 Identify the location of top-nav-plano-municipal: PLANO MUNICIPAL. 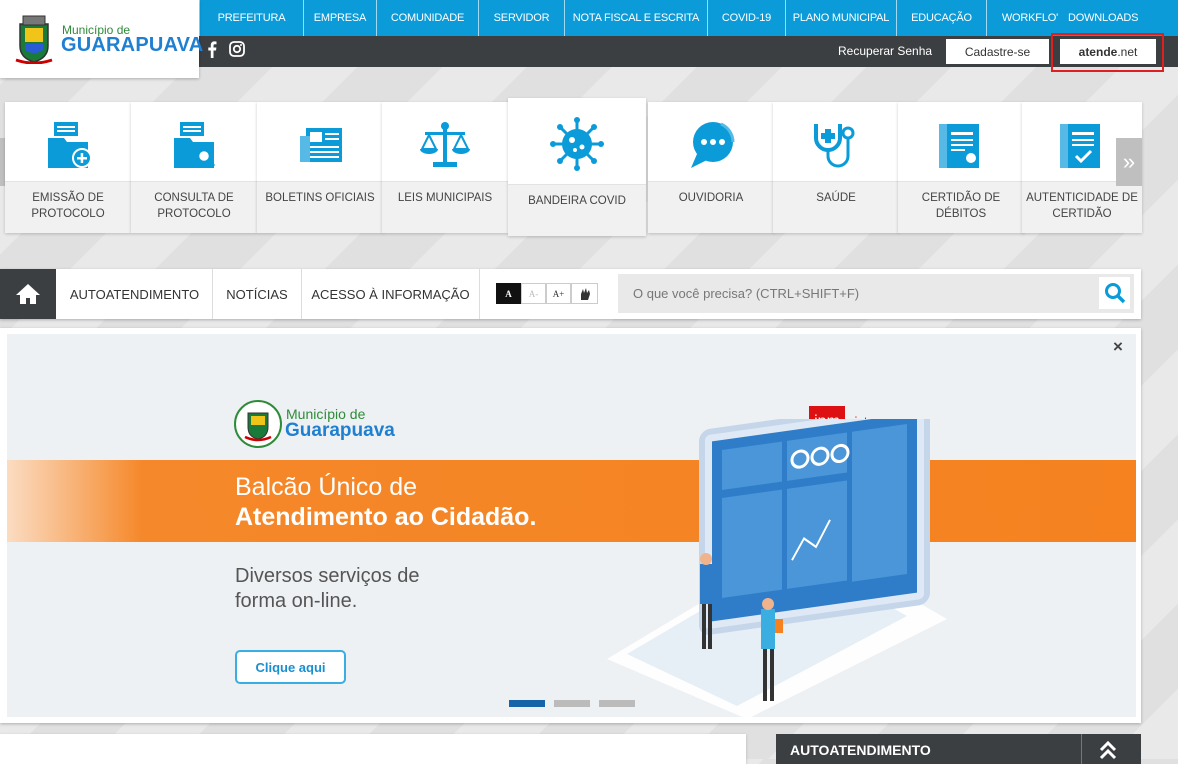
(840, 18).